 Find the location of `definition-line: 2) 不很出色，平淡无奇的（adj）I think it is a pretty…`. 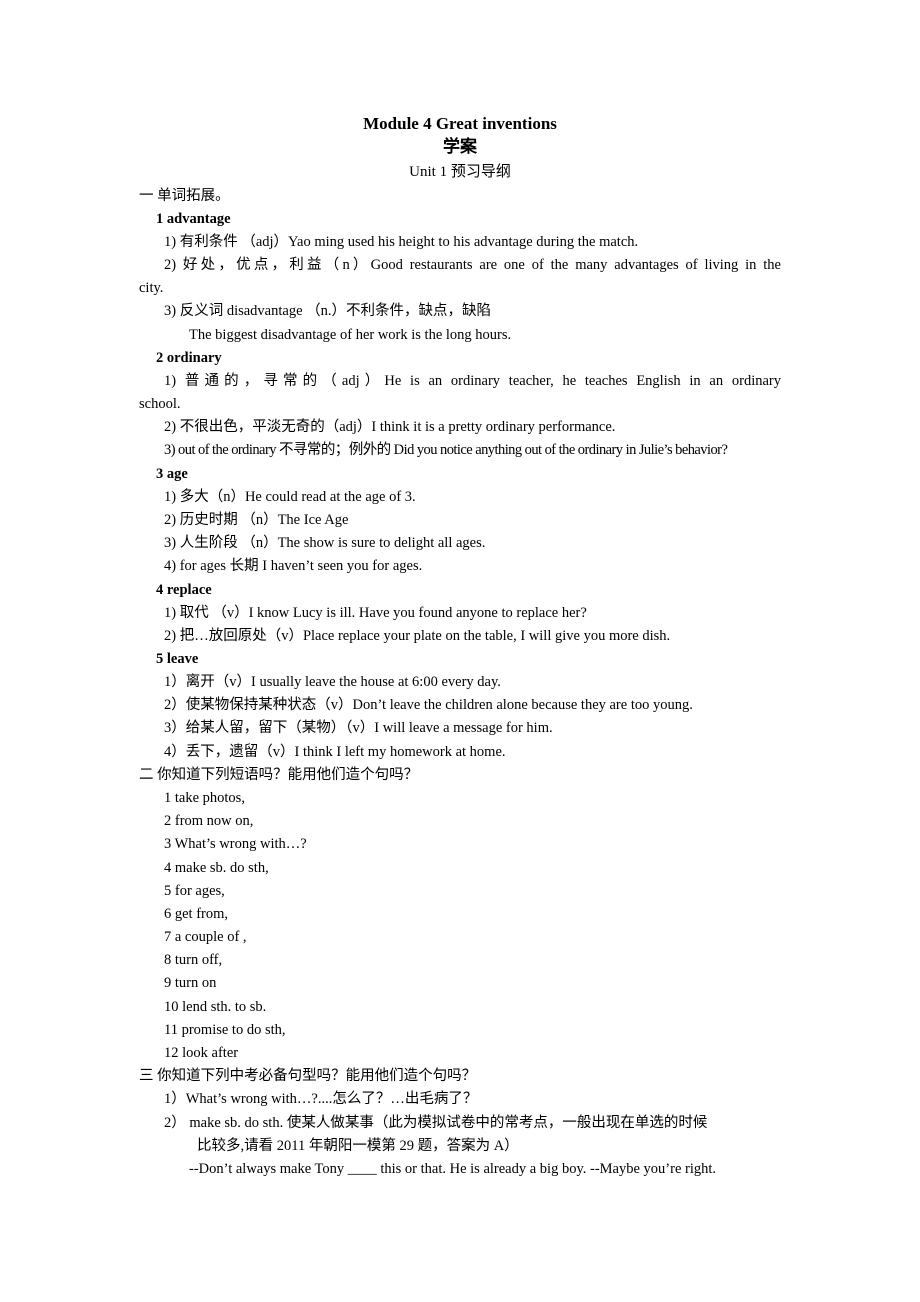

definition-line: 2) 不很出色，平淡无奇的（adj）I think it is a pretty… is located at coordinates (390, 427).